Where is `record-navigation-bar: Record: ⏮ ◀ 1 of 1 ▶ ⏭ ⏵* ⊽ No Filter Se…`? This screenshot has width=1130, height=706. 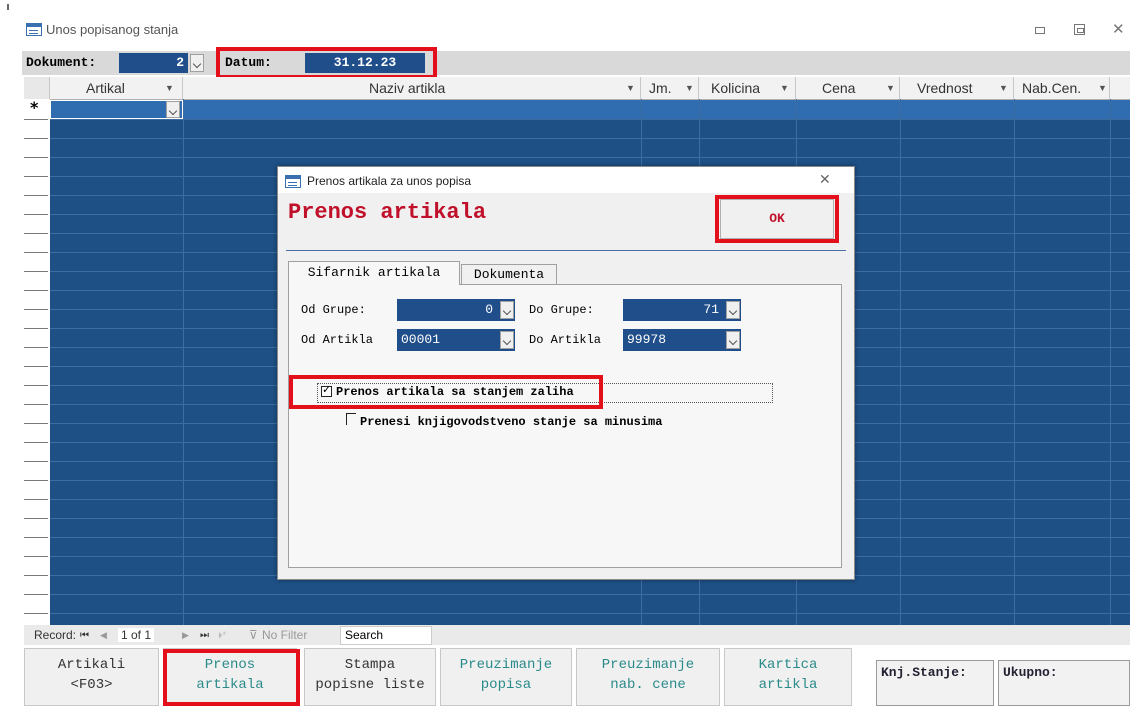
record-navigation-bar: Record: ⏮ ◀ 1 of 1 ▶ ⏭ ⏵* ⊽ No Filter Se… is located at coordinates (577, 635).